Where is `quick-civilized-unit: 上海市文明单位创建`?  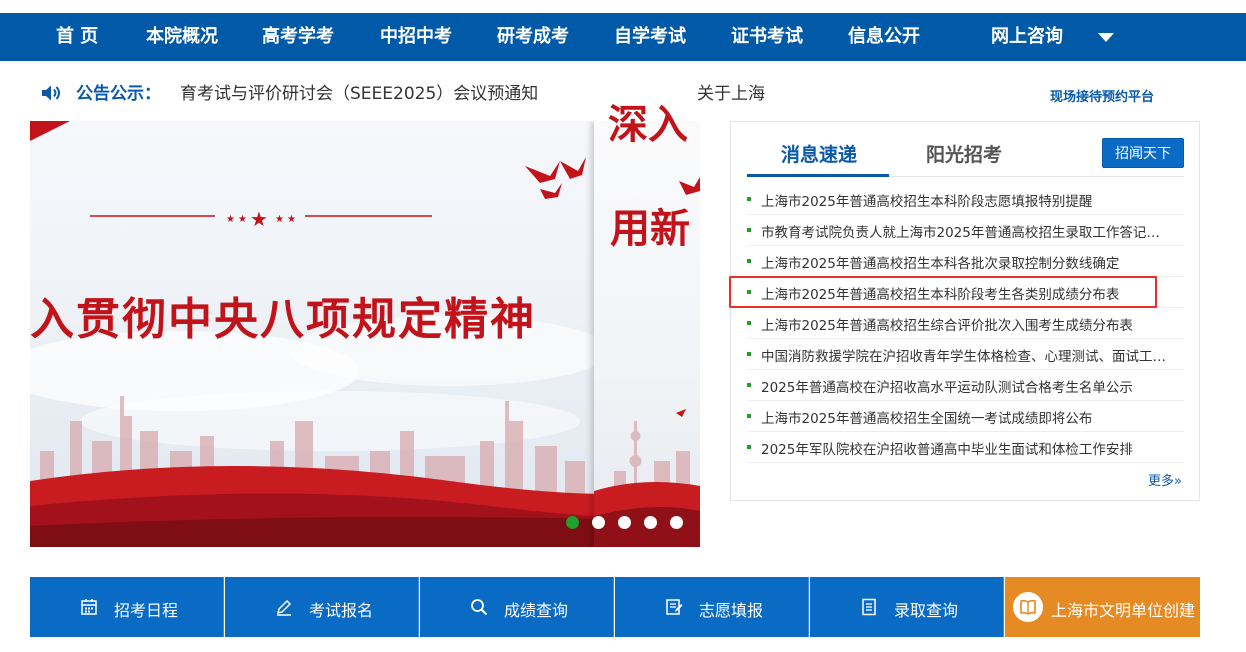 quick-civilized-unit: 上海市文明单位创建 is located at coordinates (1102, 607).